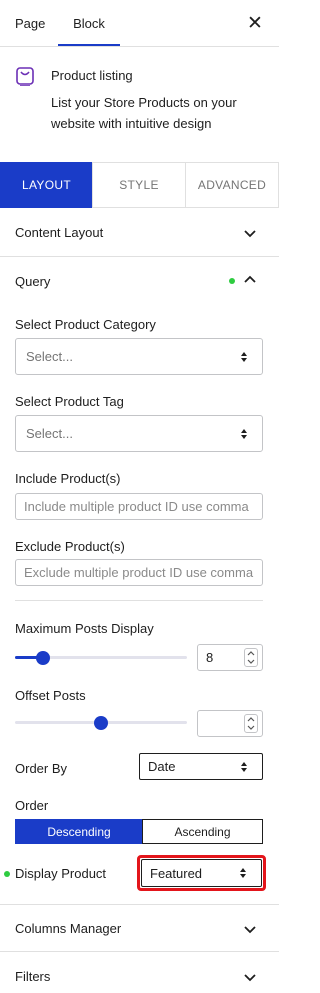 The image size is (320, 993). I want to click on order-by-select: Date, so click(201, 766).